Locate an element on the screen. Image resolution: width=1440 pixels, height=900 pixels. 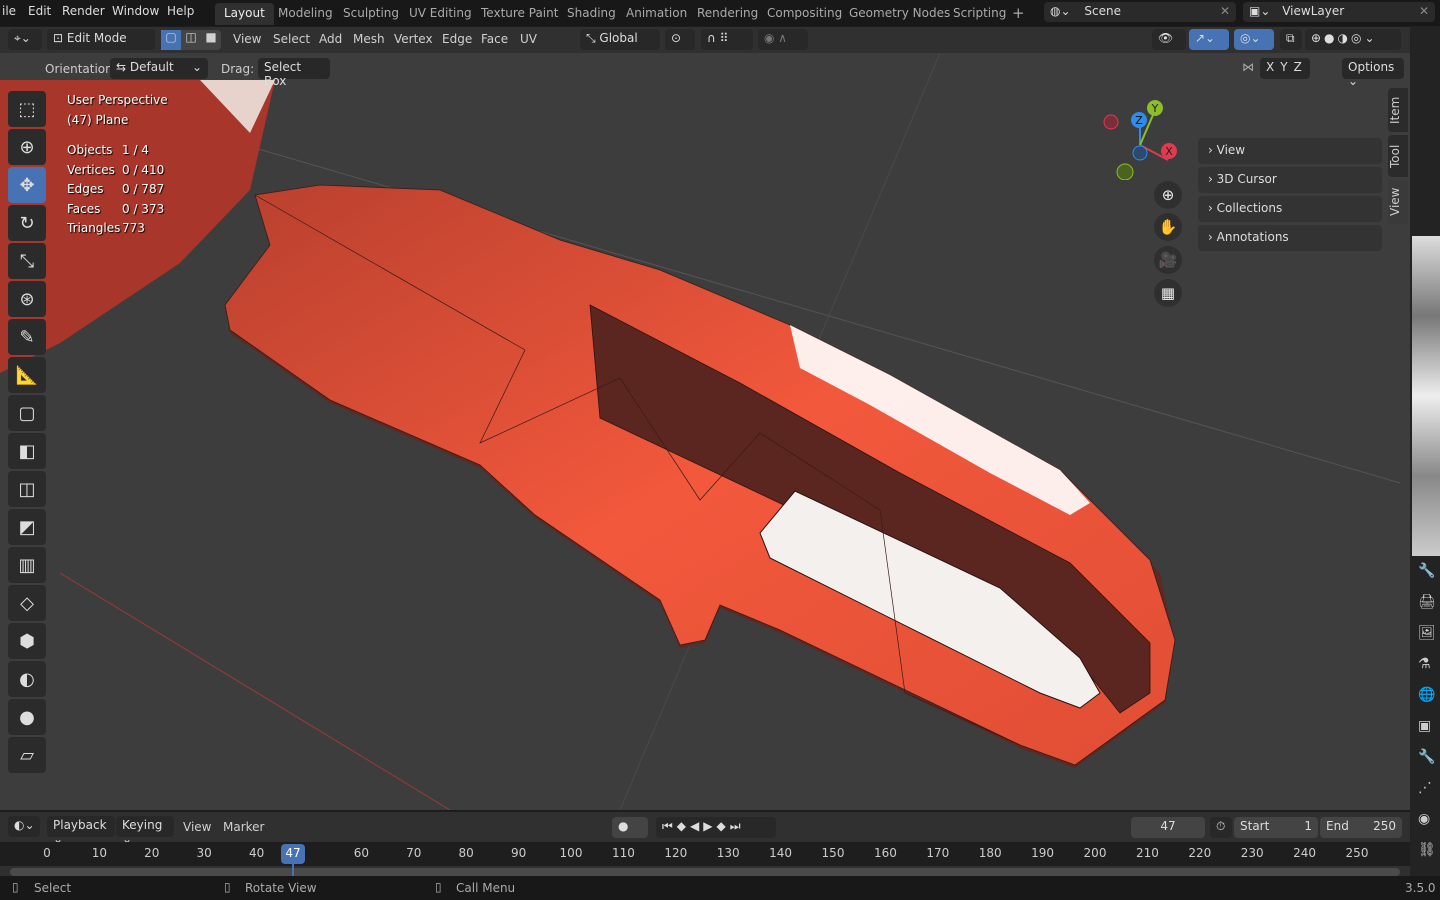
select-box-icon: ⬚ is located at coordinates (27, 109).